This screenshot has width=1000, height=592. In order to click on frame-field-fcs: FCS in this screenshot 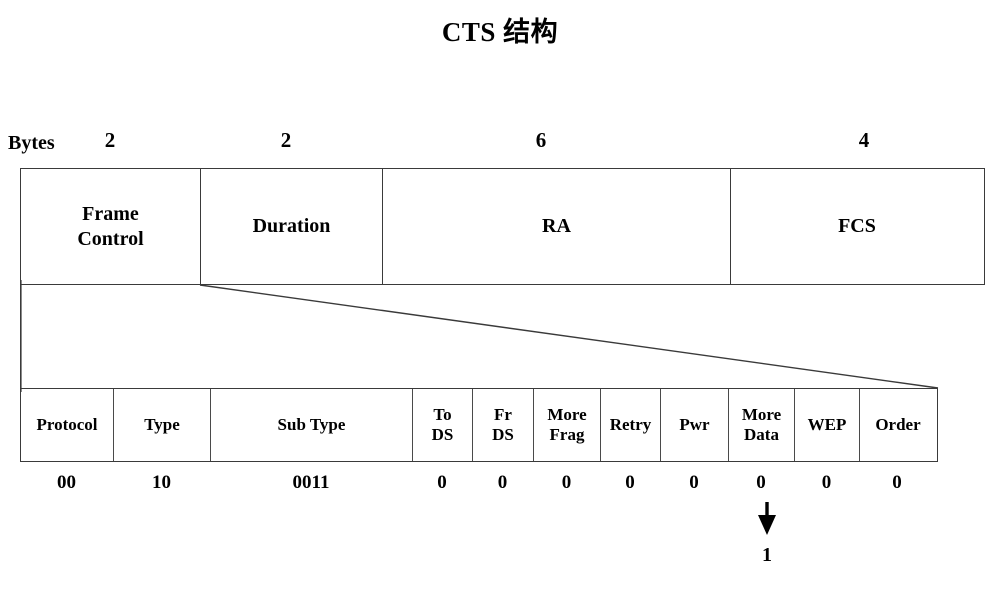, I will do `click(857, 226)`.